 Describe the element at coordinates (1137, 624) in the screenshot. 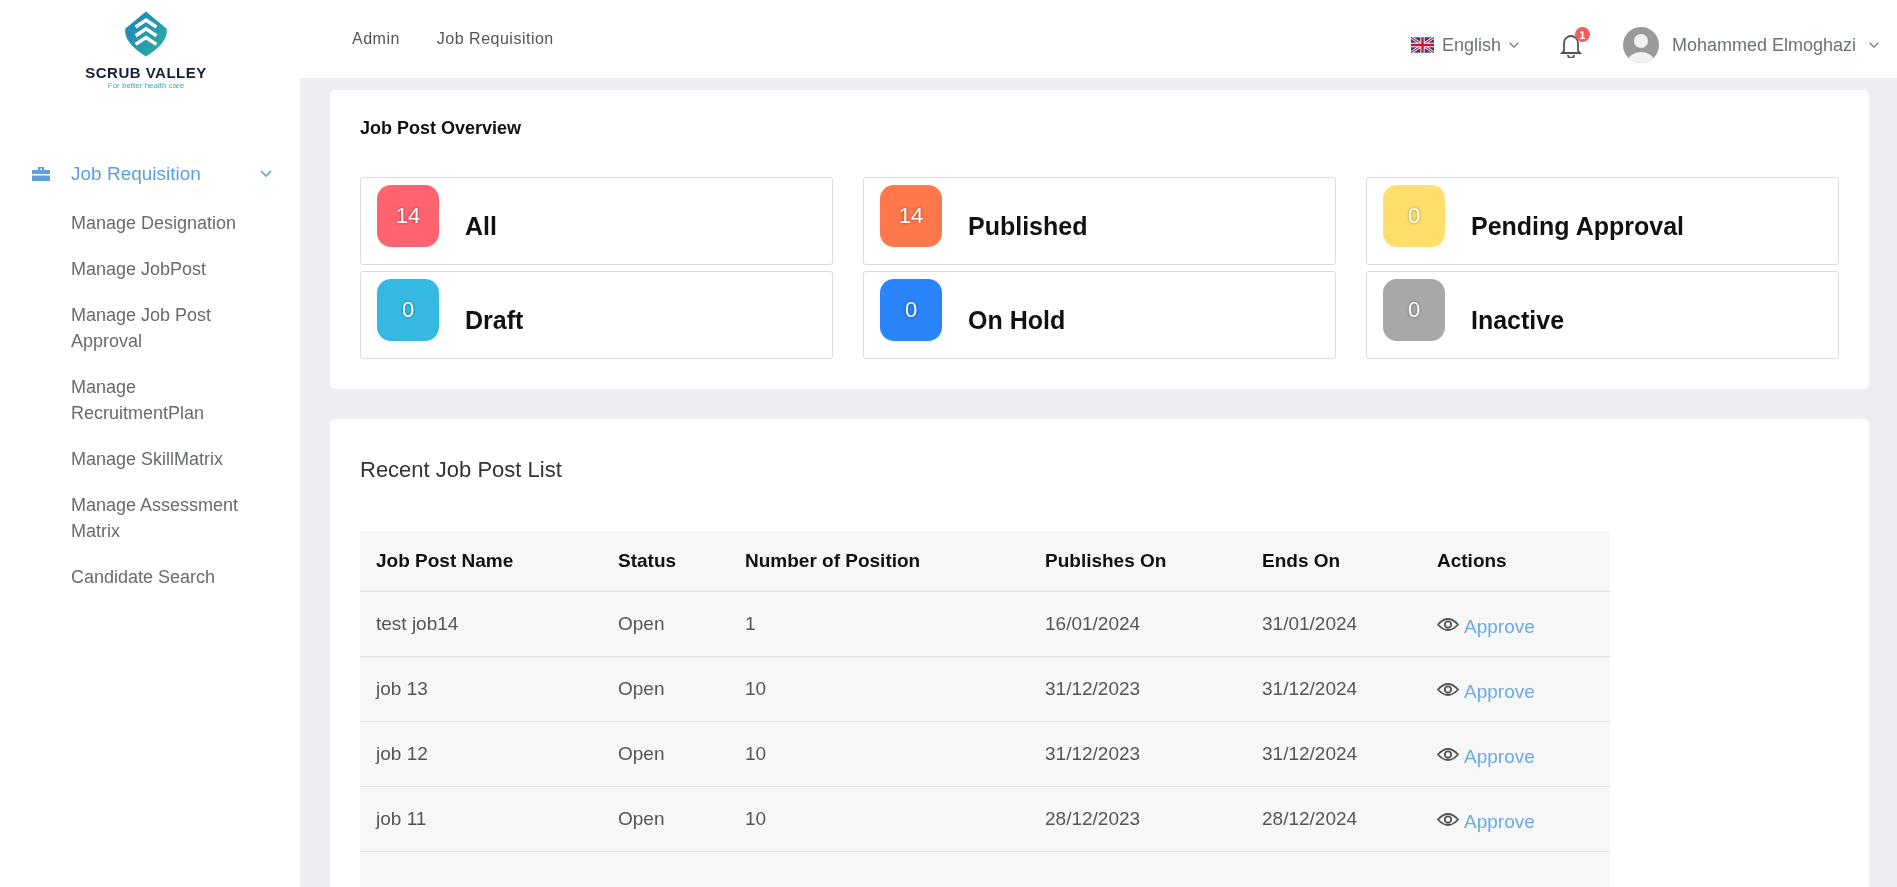

I see `table-cell: 16/01/2024` at that location.